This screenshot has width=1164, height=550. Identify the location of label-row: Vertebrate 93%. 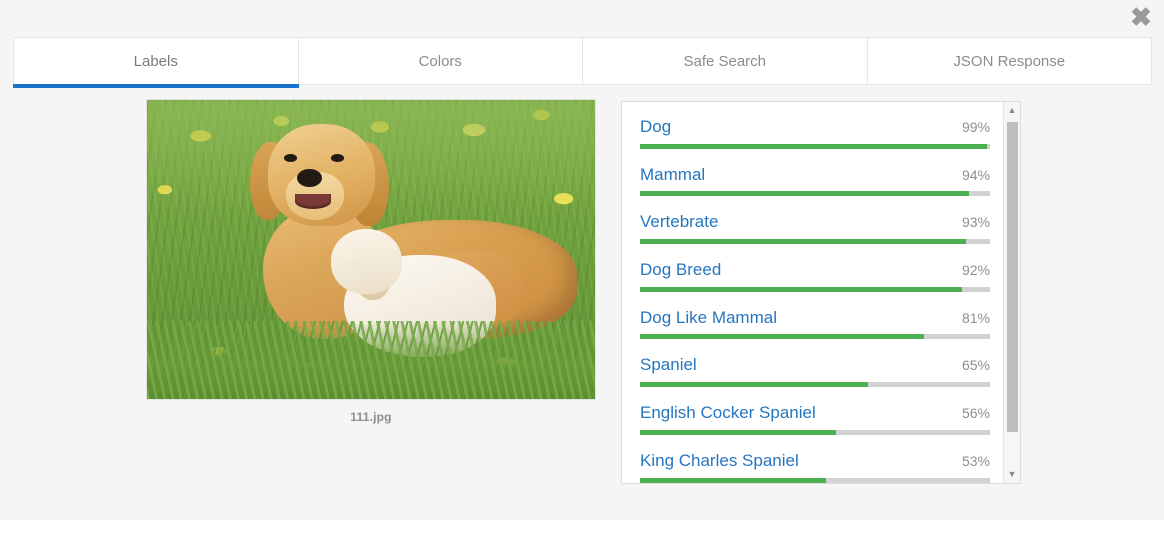
(815, 229).